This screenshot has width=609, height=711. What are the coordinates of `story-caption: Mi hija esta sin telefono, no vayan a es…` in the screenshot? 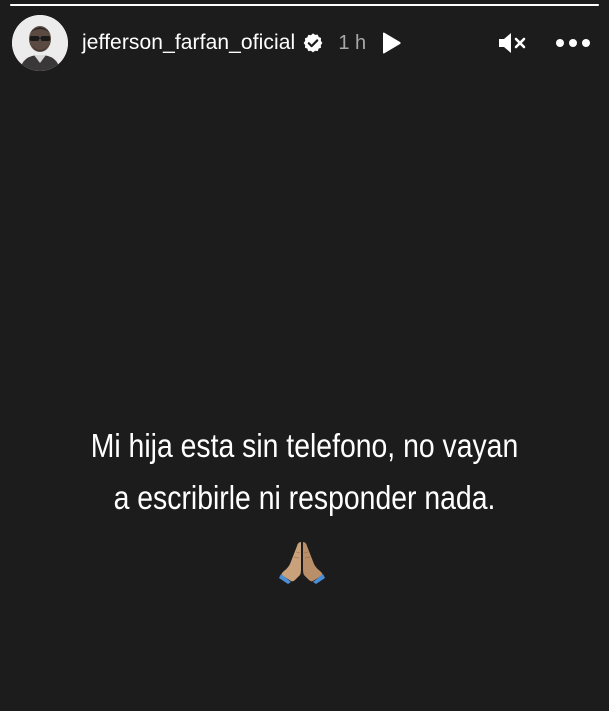 It's located at (305, 472).